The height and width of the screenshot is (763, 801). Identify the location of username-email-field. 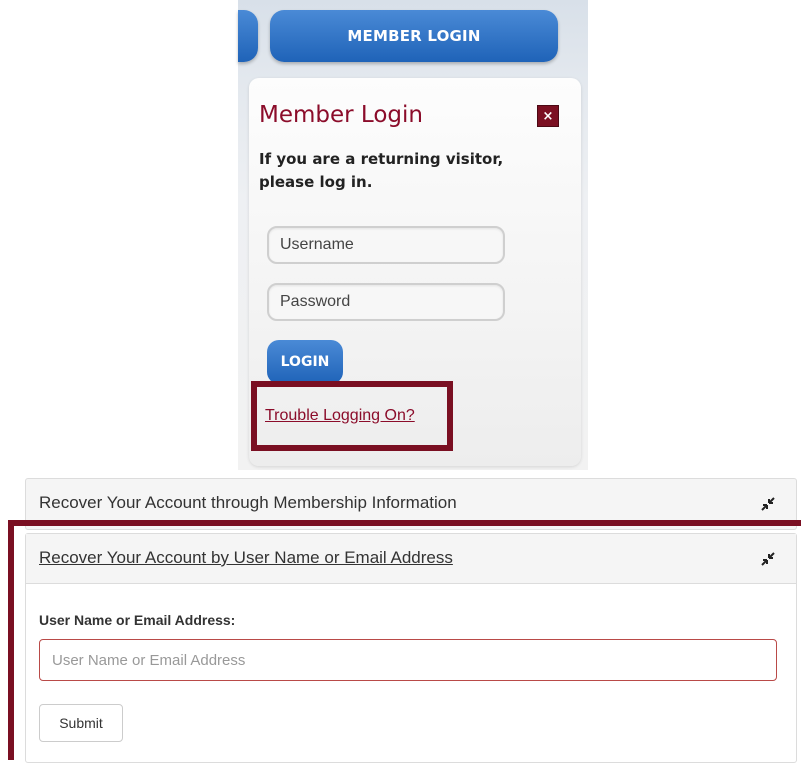
(408, 660).